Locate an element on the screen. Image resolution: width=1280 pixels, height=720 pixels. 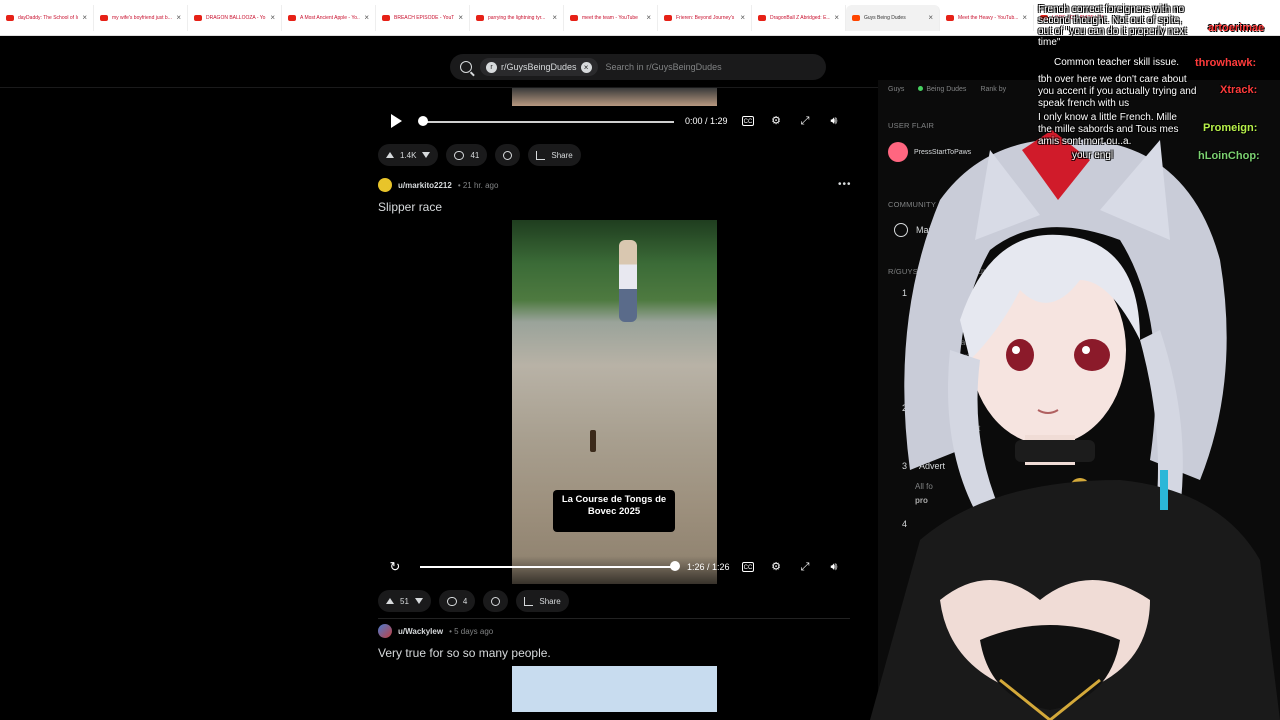
browser-tab: my wife's boyfriend just b... × is located at coordinates (141, 17).